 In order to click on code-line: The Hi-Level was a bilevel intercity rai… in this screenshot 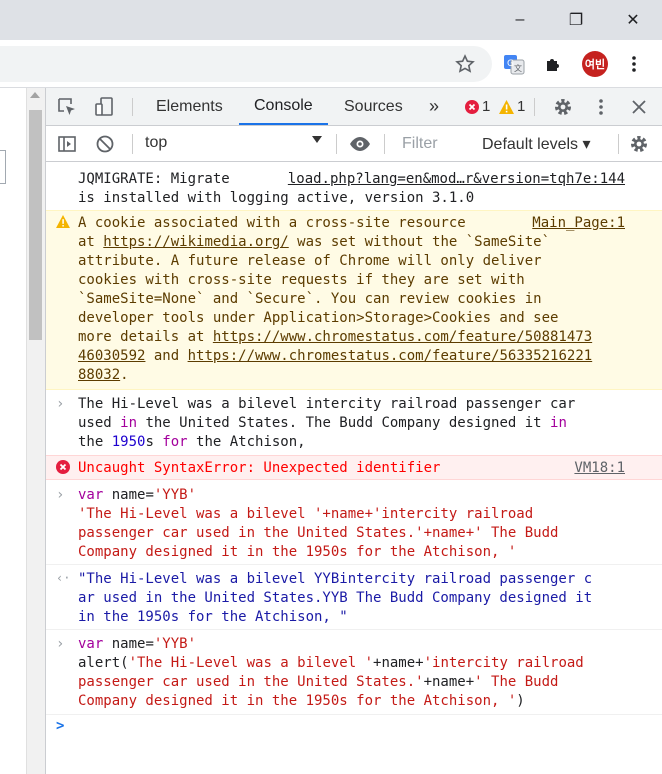, I will do `click(327, 404)`.